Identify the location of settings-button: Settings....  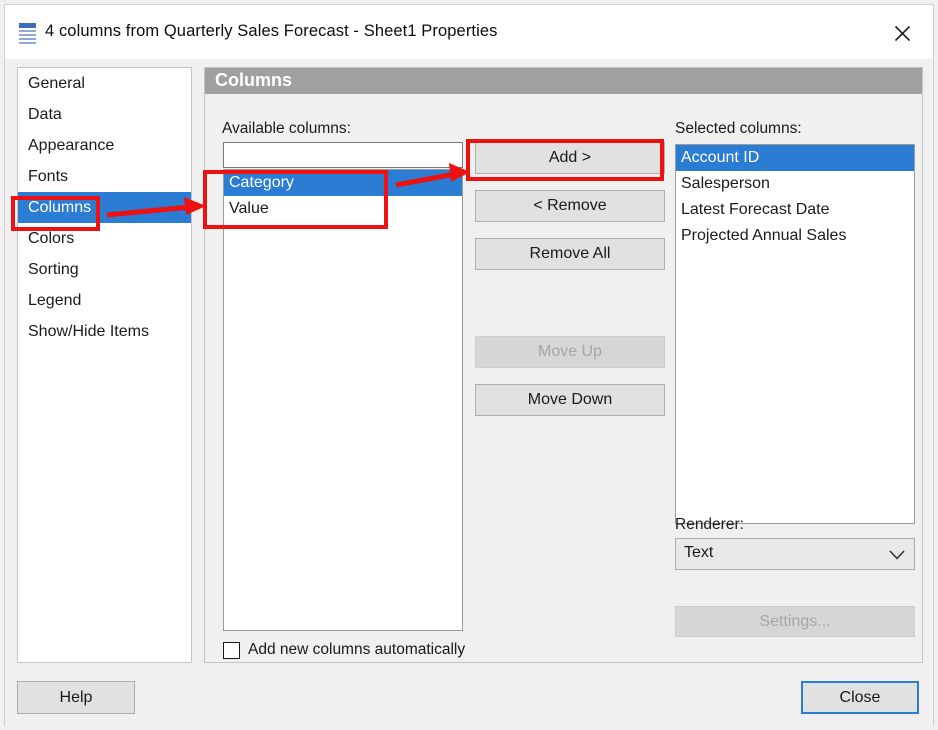
(795, 621).